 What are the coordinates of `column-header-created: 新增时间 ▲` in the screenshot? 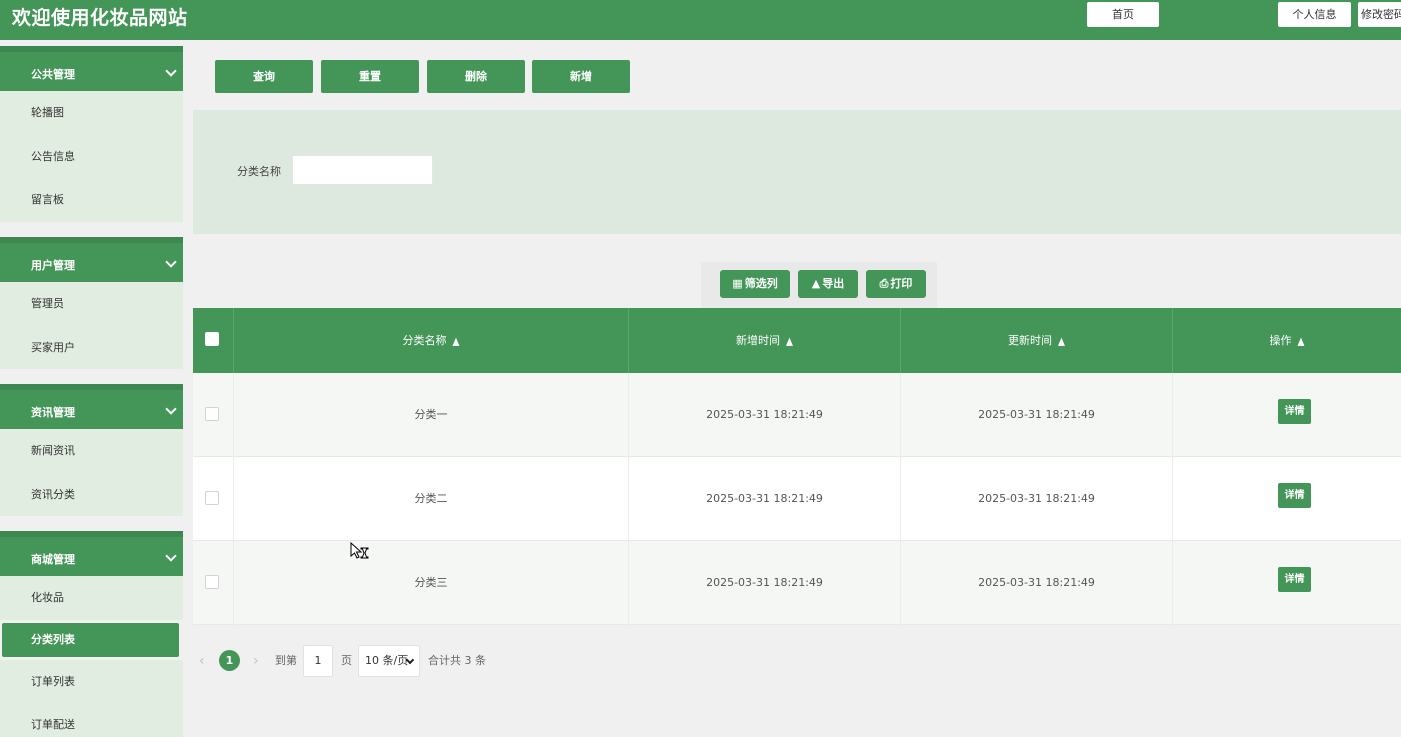 It's located at (764, 340).